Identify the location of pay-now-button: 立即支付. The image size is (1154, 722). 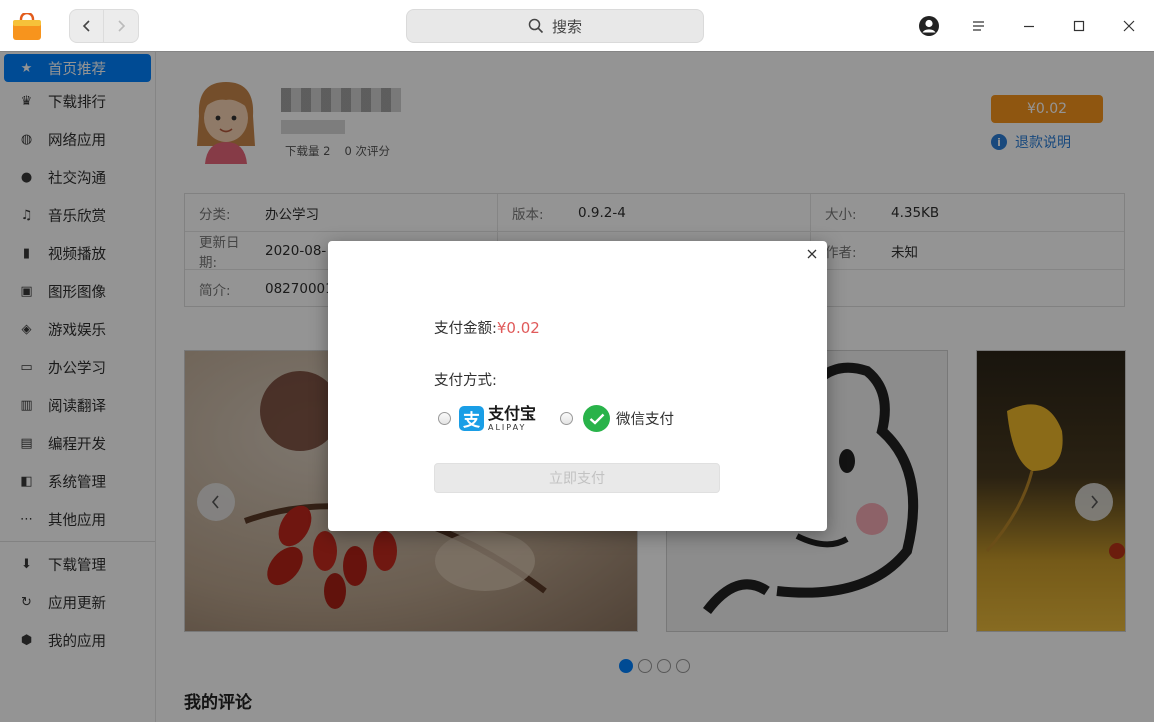
(577, 478).